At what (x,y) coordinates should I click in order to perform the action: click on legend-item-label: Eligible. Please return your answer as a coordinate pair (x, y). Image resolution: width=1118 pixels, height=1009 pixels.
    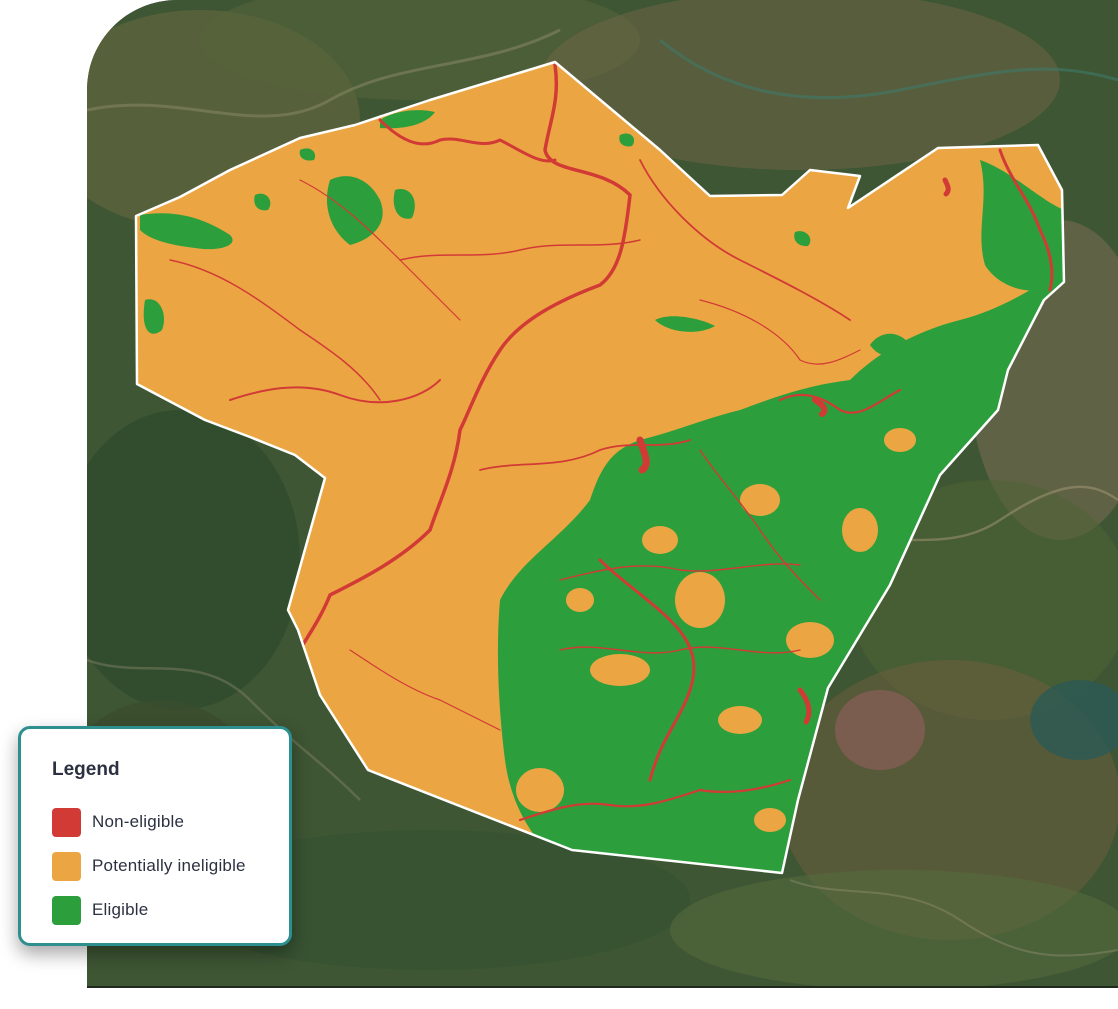
    Looking at the image, I should click on (120, 909).